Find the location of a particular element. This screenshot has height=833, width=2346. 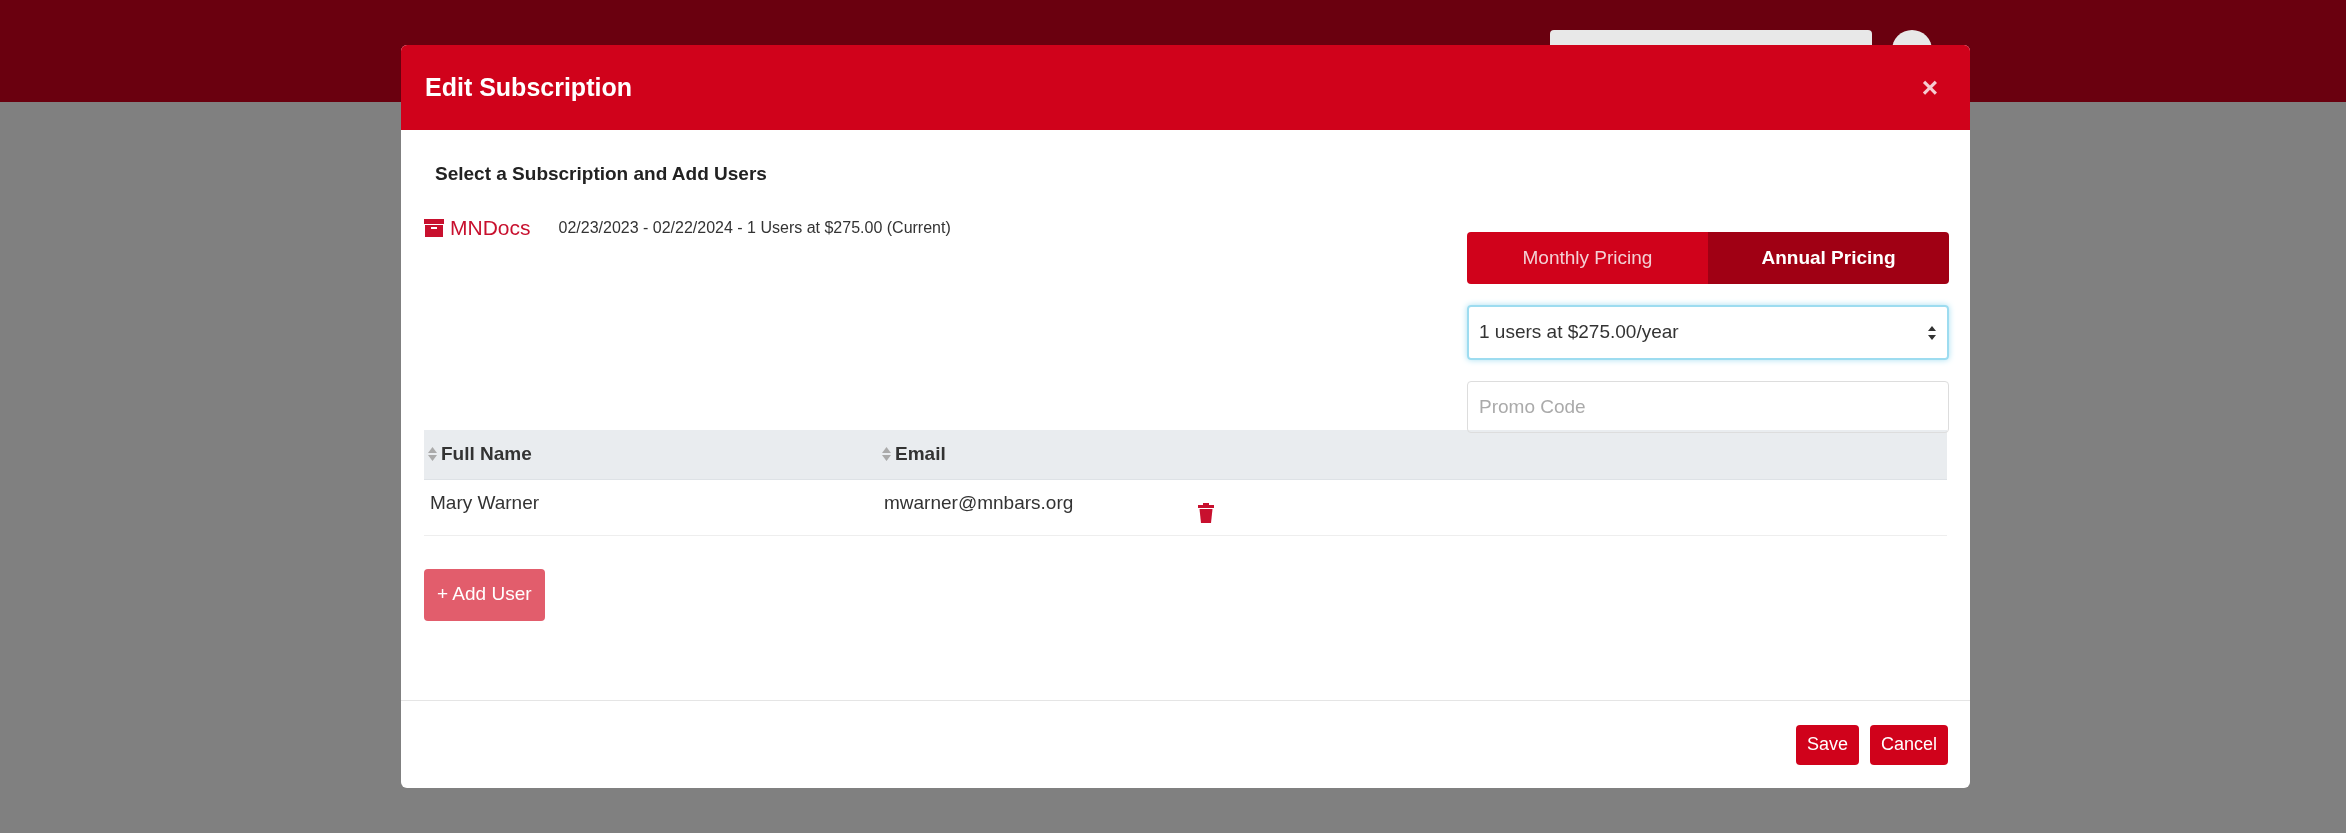

table-cell: mwarner@mnbars.org is located at coordinates (979, 502).